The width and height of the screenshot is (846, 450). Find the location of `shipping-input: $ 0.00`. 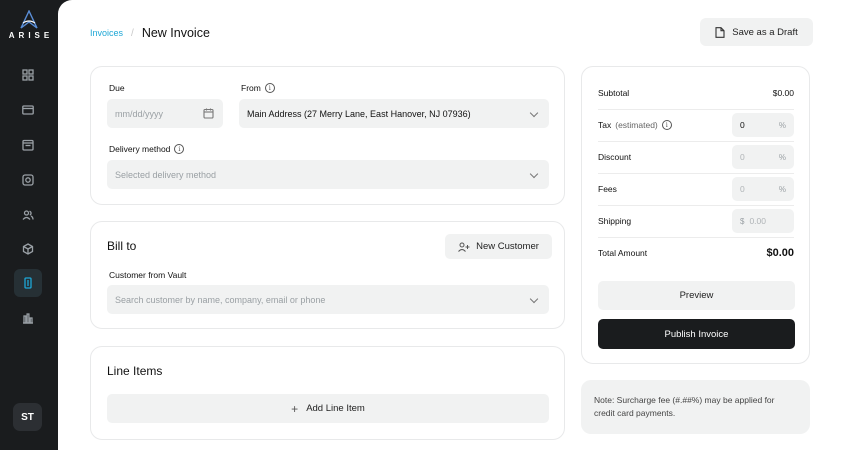

shipping-input: $ 0.00 is located at coordinates (763, 221).